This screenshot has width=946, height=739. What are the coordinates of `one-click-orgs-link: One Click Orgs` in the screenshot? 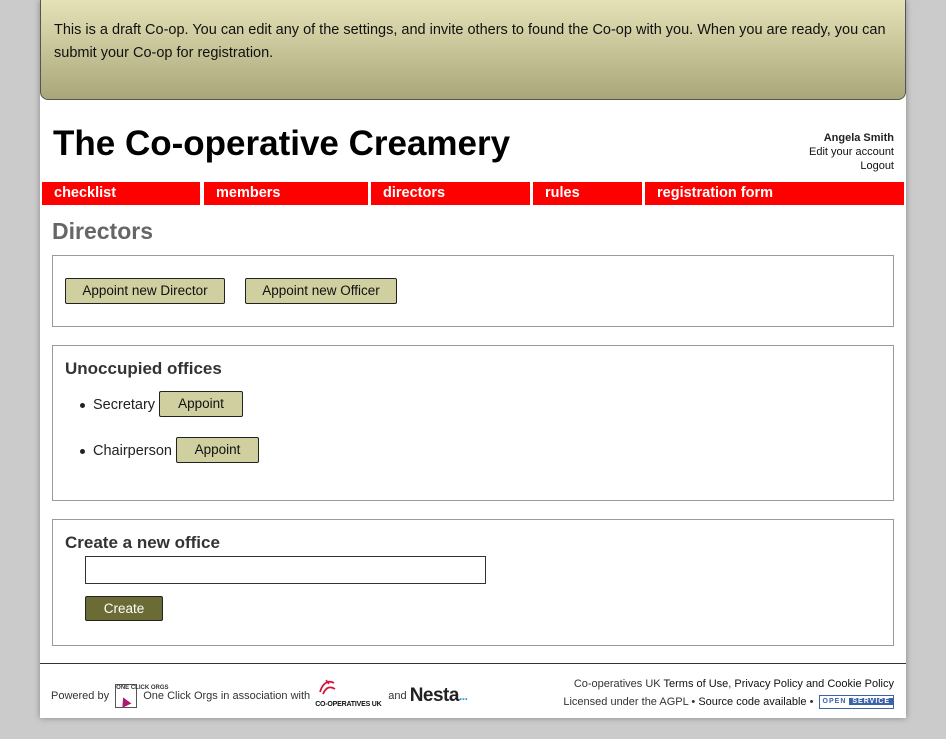 It's located at (180, 696).